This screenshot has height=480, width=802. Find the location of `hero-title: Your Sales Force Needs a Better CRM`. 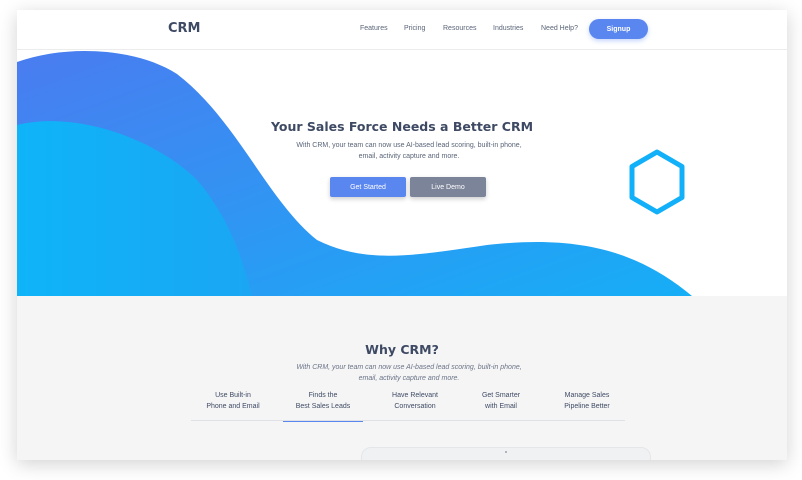

hero-title: Your Sales Force Needs a Better CRM is located at coordinates (402, 126).